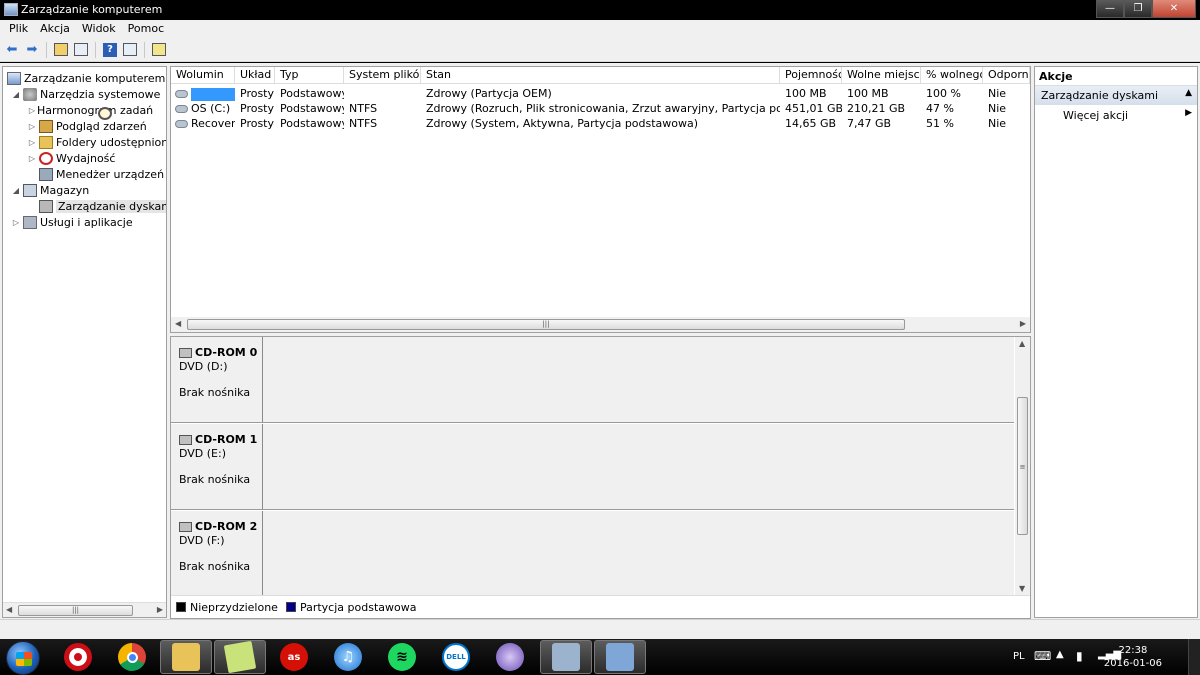  I want to click on tree-horizontal-scrollbar: ◀ ||| ▶, so click(84, 609).